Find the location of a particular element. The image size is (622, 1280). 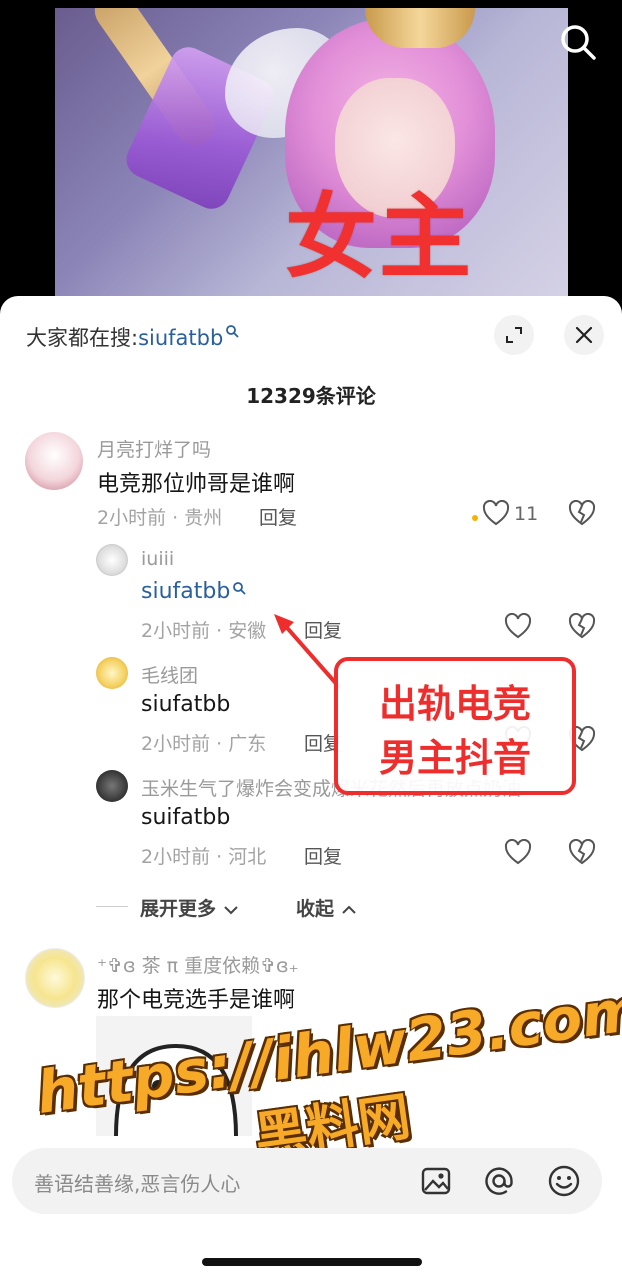

comment-text: 那个电竞选手是谁啊 is located at coordinates (196, 1000).